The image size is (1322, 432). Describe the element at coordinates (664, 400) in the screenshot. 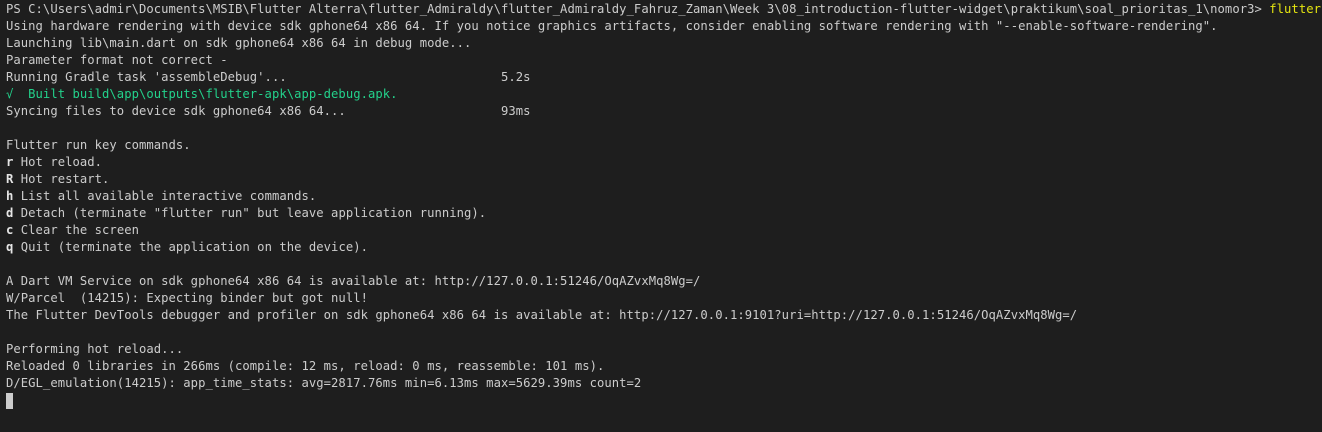

I see `cursor-line` at that location.